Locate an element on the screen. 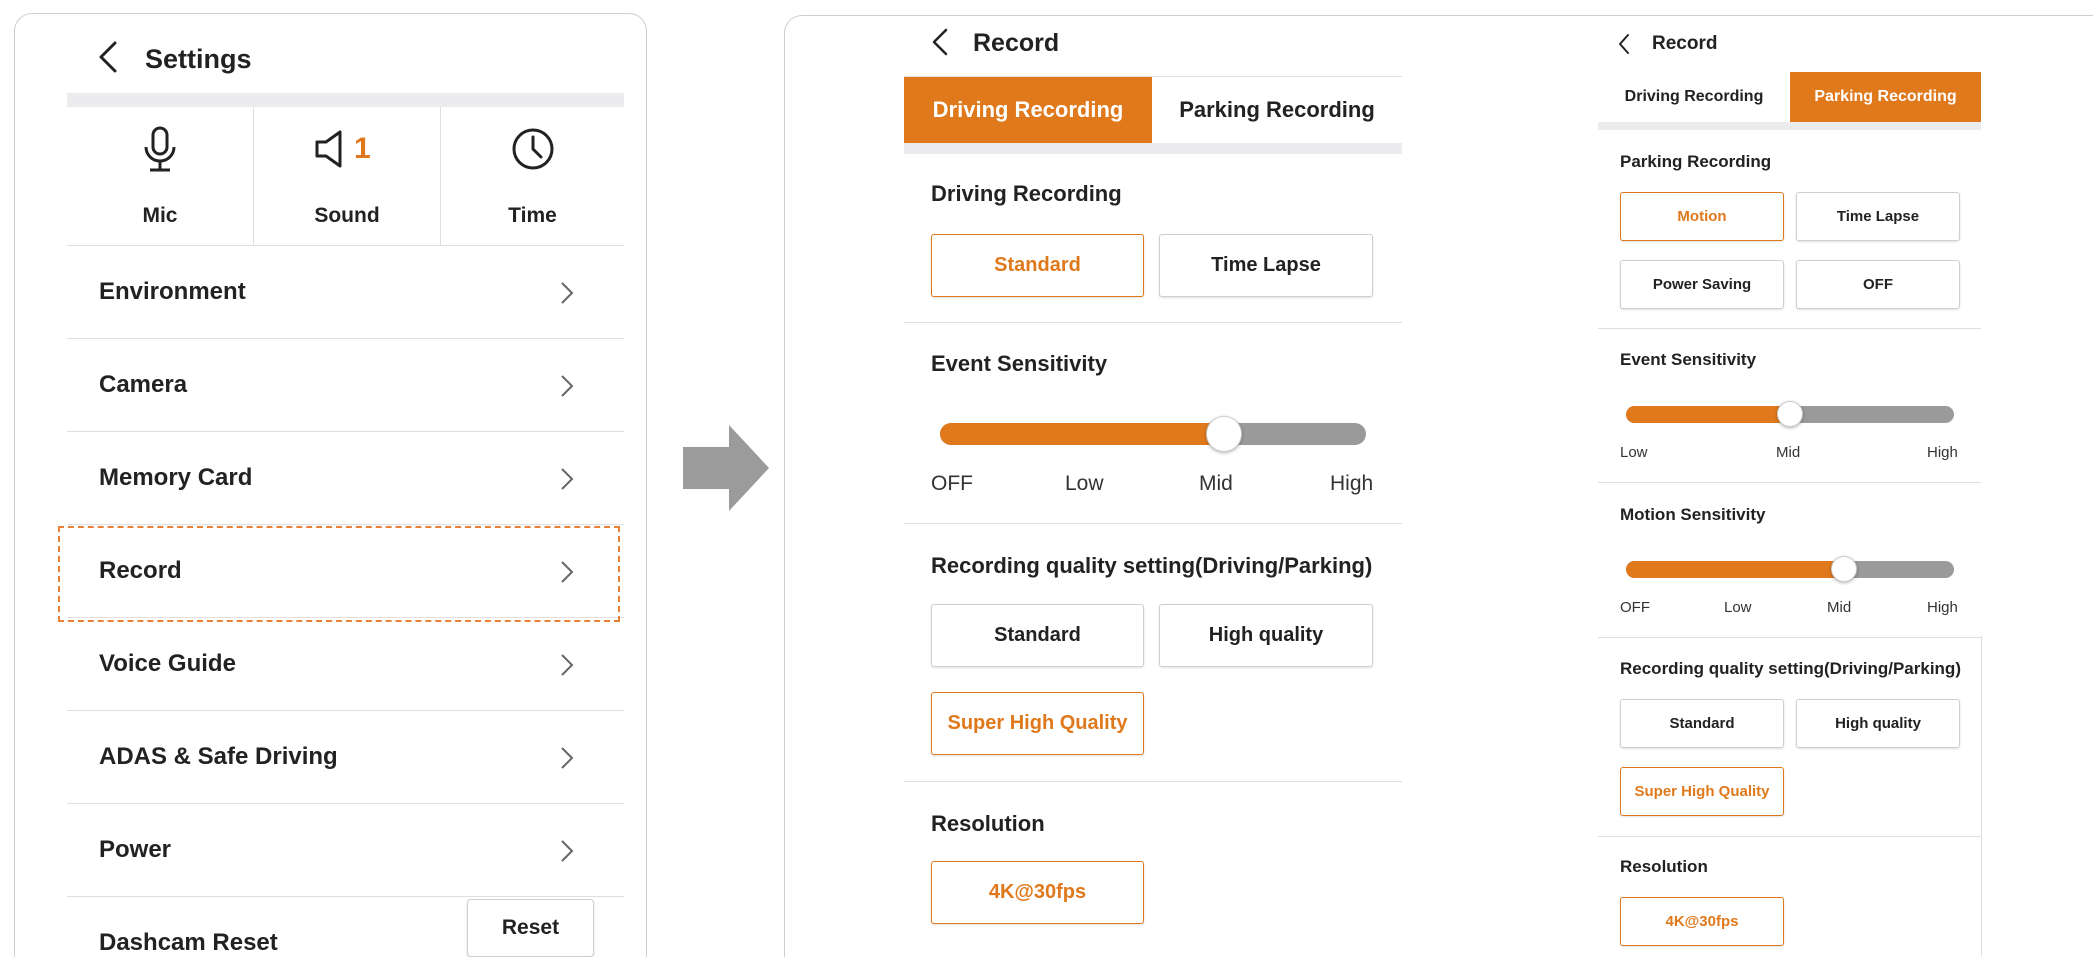 The width and height of the screenshot is (2093, 957). menu-item-camera: Camera is located at coordinates (345, 385).